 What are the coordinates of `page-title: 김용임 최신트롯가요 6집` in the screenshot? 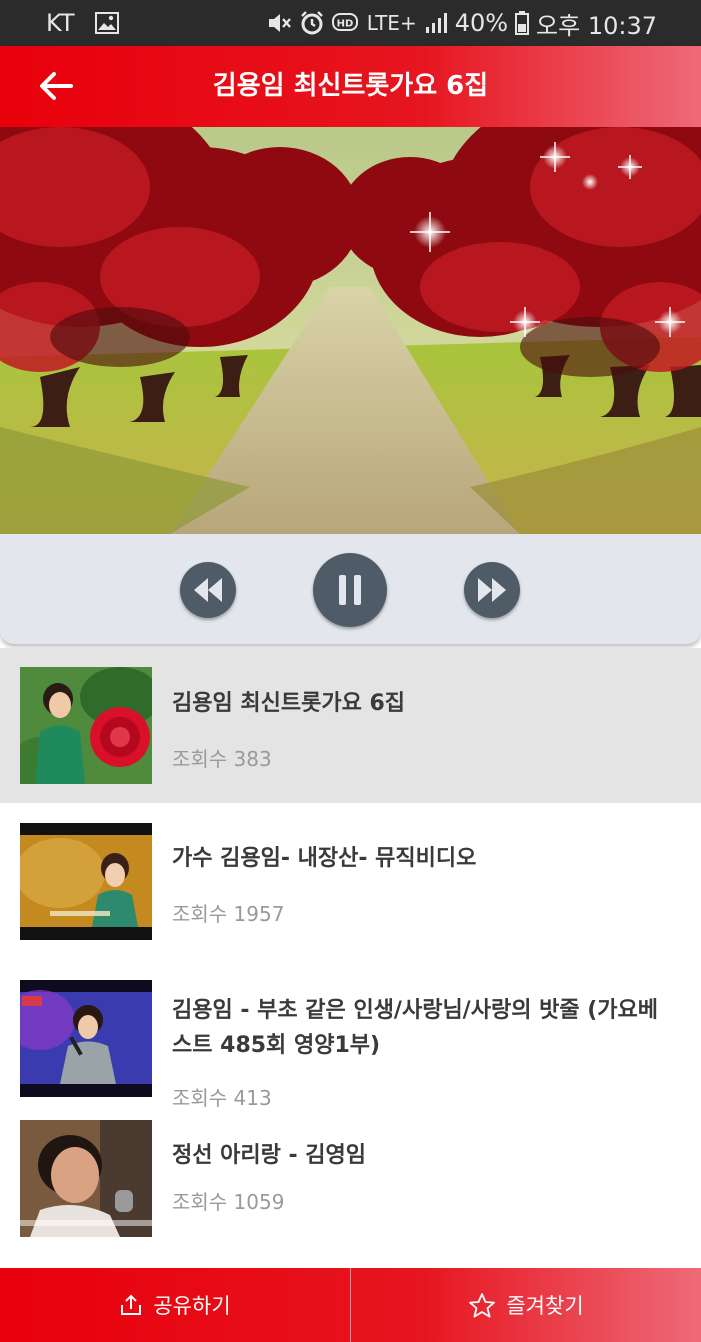 It's located at (350, 86).